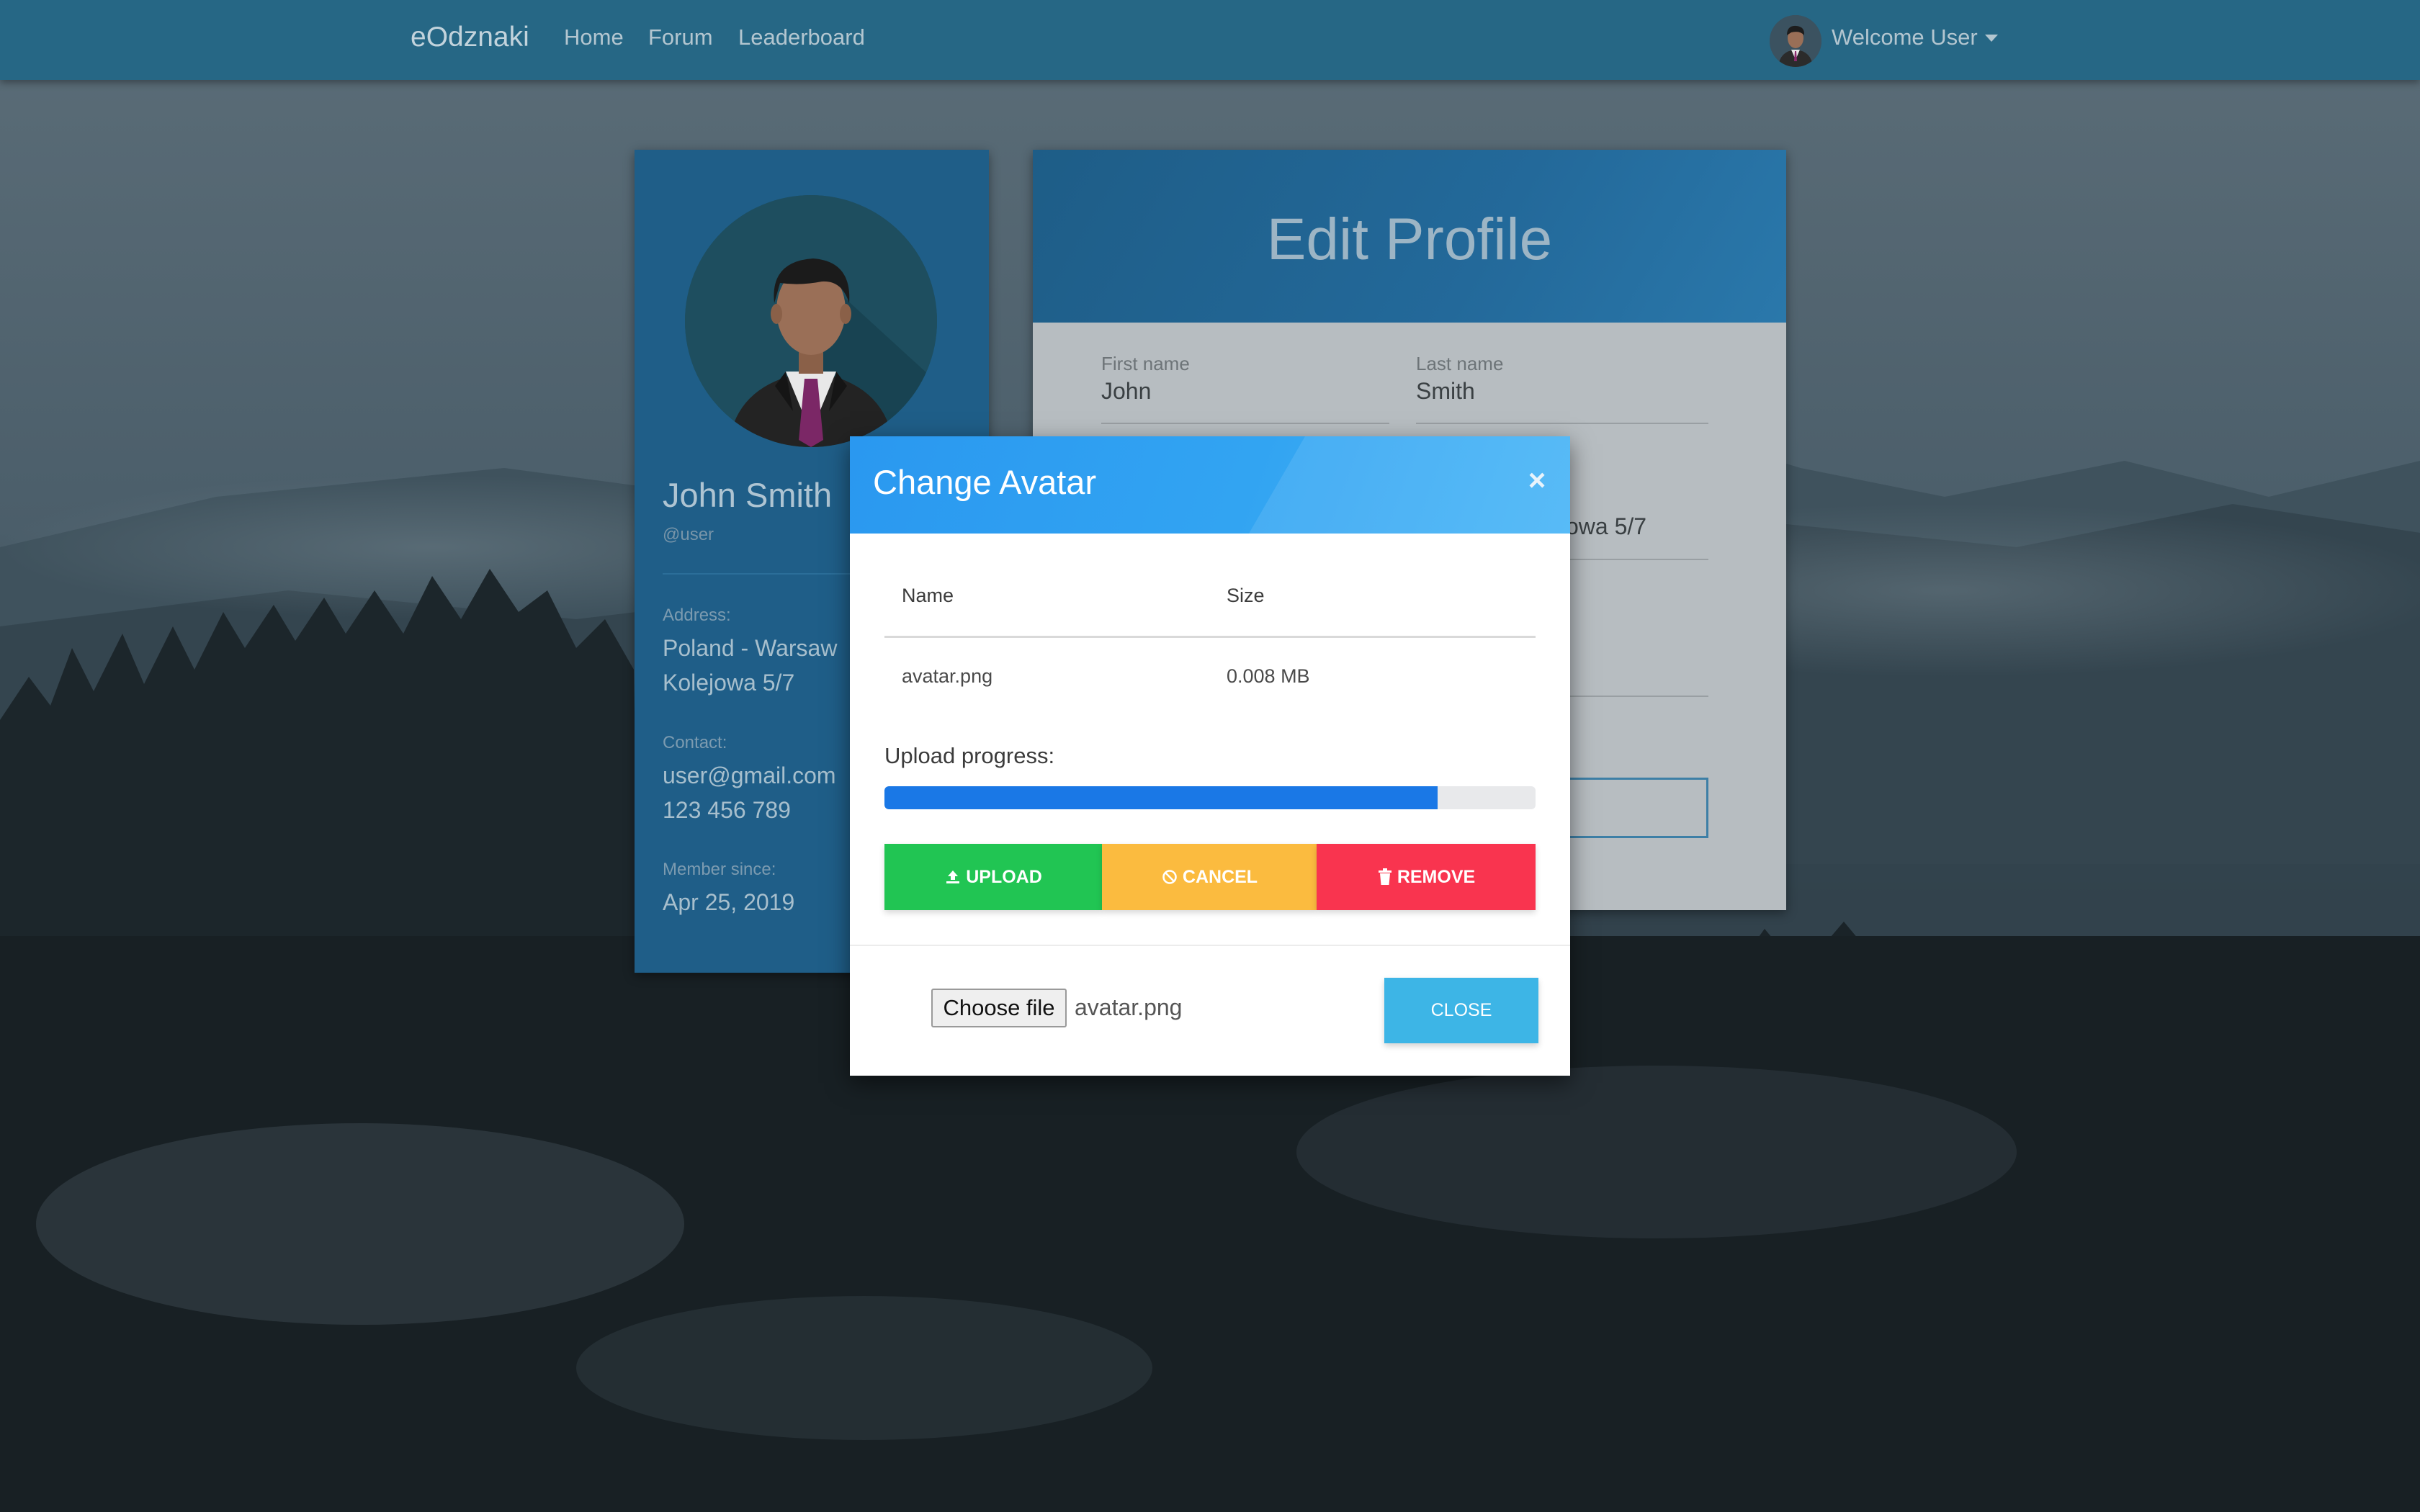 This screenshot has width=2420, height=1512. Describe the element at coordinates (802, 37) in the screenshot. I see `nav-link-leaderboard: Leaderboard` at that location.